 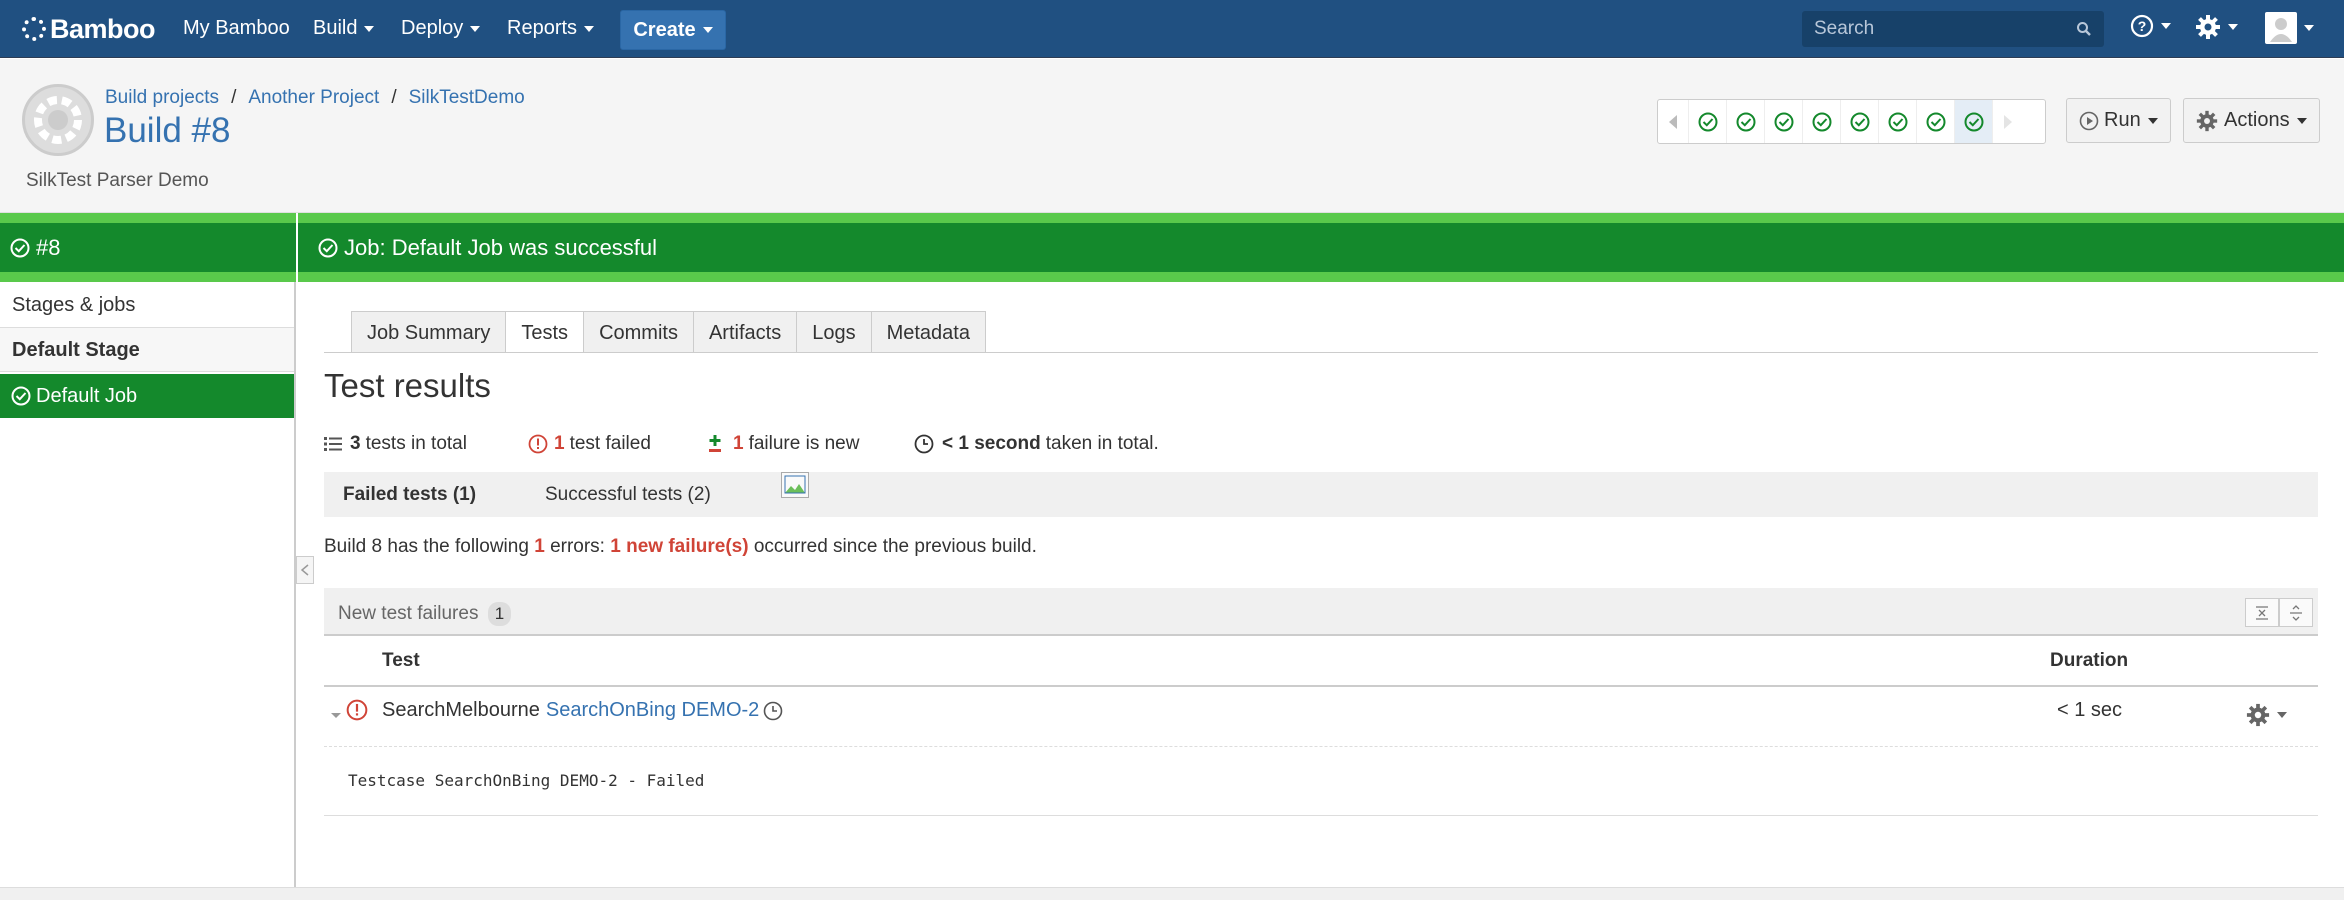 I want to click on search-input, so click(x=1953, y=29).